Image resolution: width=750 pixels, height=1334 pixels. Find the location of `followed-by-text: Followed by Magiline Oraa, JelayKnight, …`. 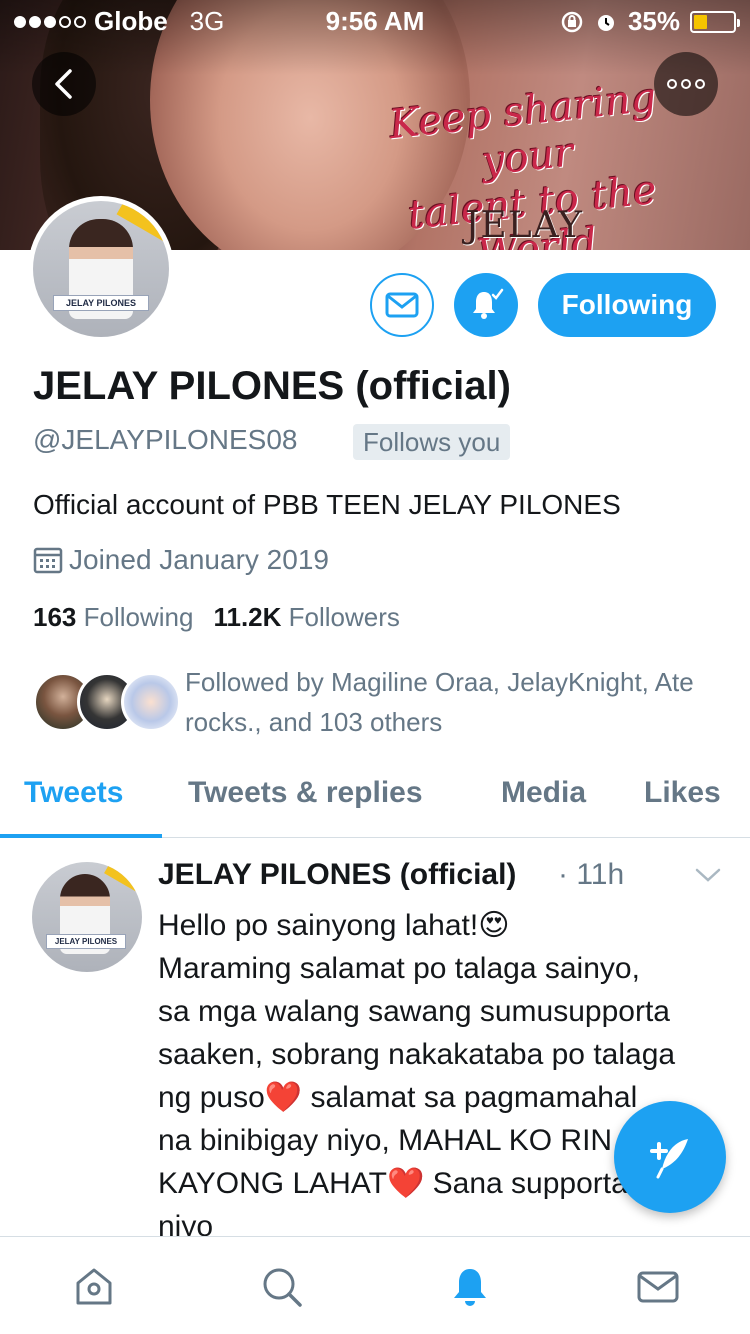

followed-by-text: Followed by Magiline Oraa, JelayKnight, … is located at coordinates (439, 702).